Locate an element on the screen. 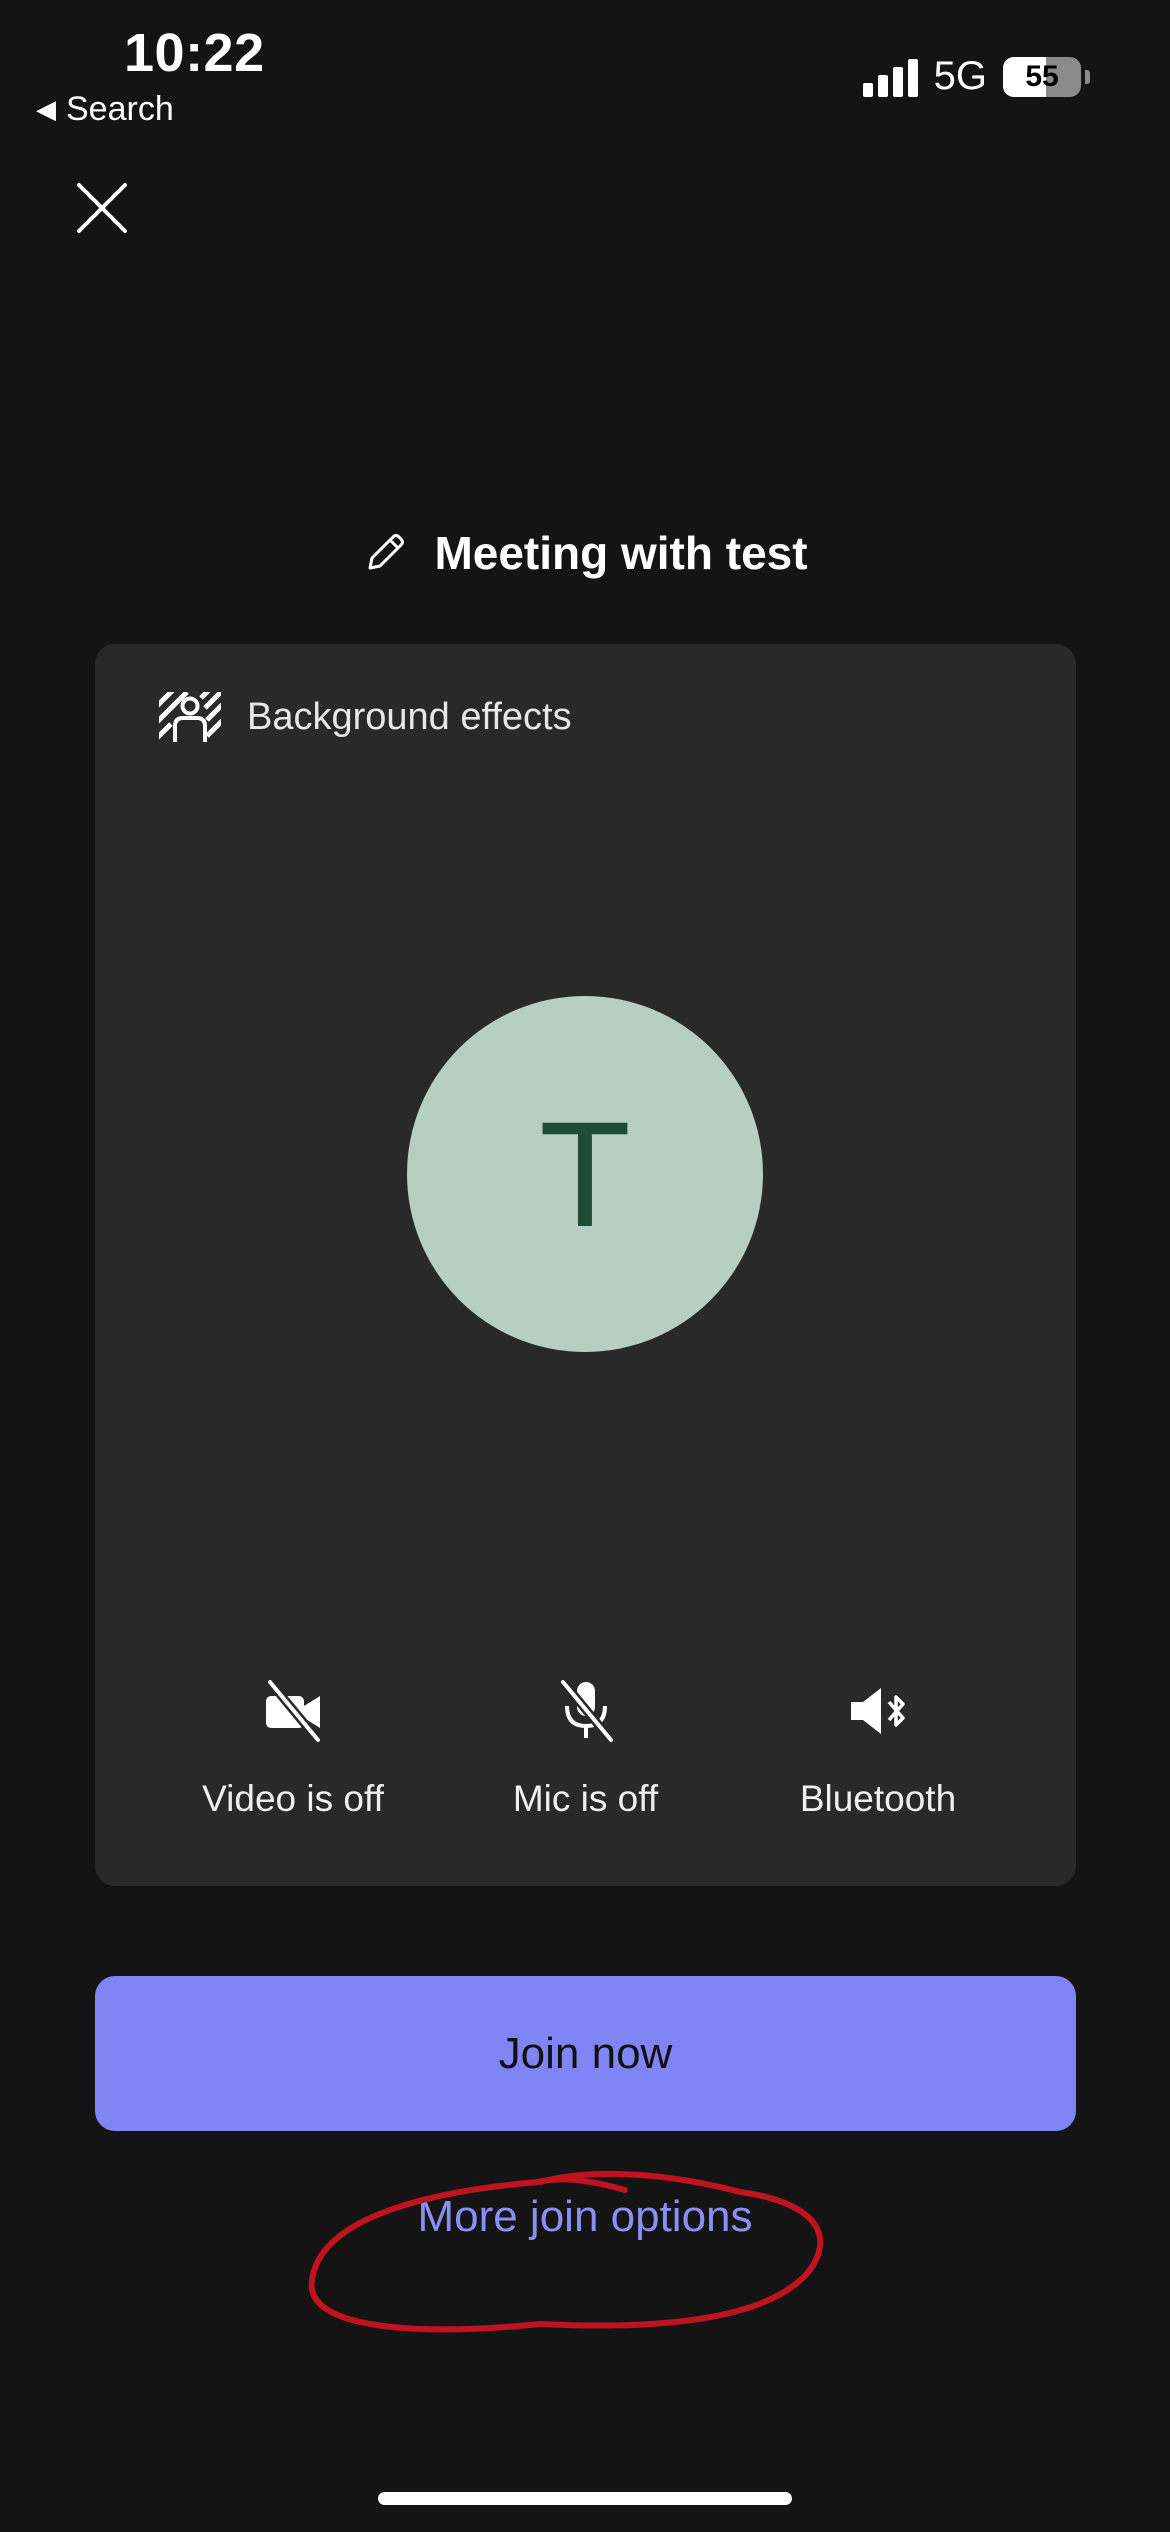 This screenshot has height=2532, width=1170. close-button is located at coordinates (102, 208).